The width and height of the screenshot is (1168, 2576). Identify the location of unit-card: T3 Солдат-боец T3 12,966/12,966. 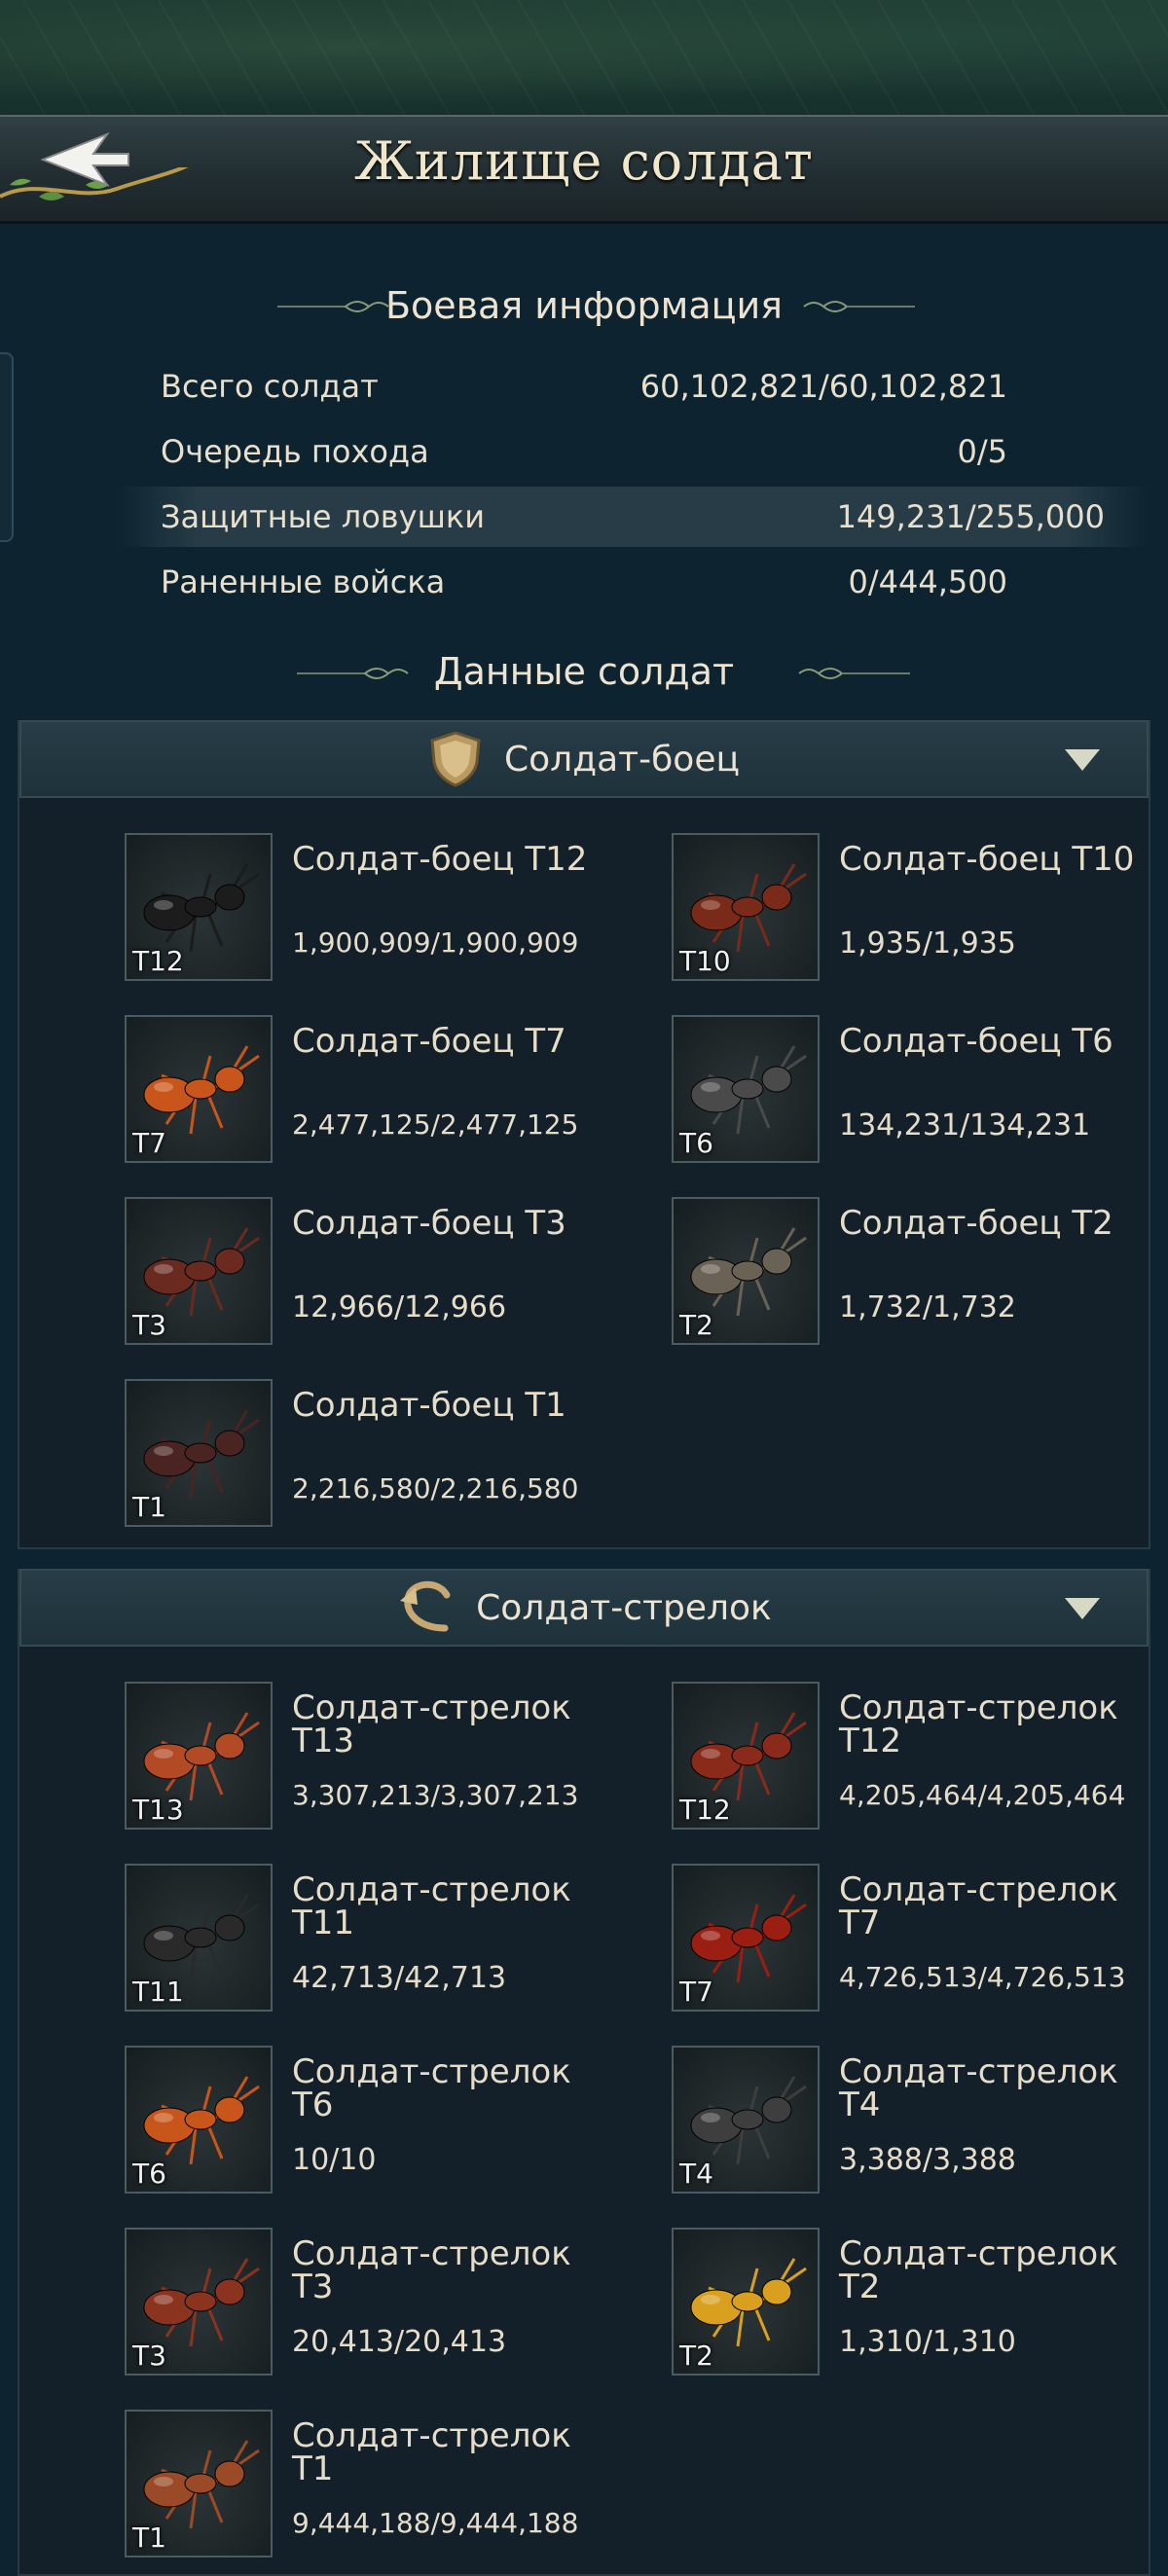
(398, 1271).